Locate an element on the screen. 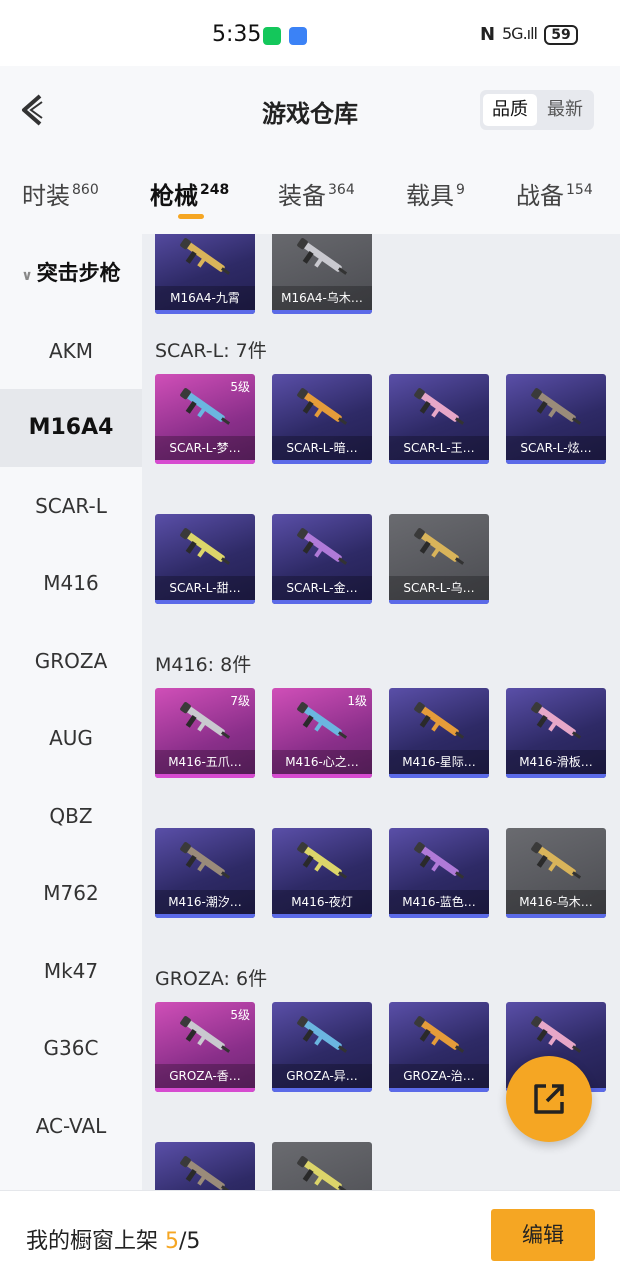 The image size is (620, 1280). wechat-icon is located at coordinates (272, 36).